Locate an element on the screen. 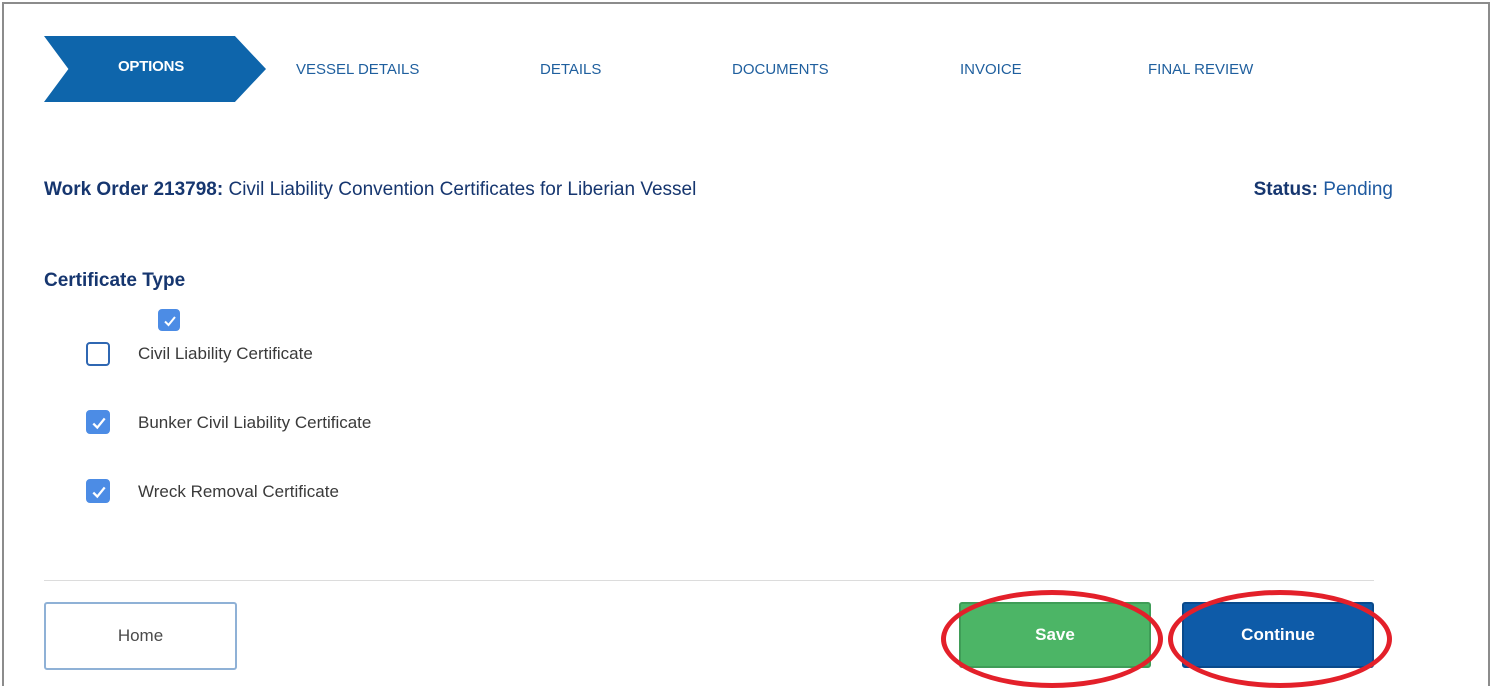 The height and width of the screenshot is (688, 1492). step-vessel-details: VESSEL DETAILS is located at coordinates (357, 69).